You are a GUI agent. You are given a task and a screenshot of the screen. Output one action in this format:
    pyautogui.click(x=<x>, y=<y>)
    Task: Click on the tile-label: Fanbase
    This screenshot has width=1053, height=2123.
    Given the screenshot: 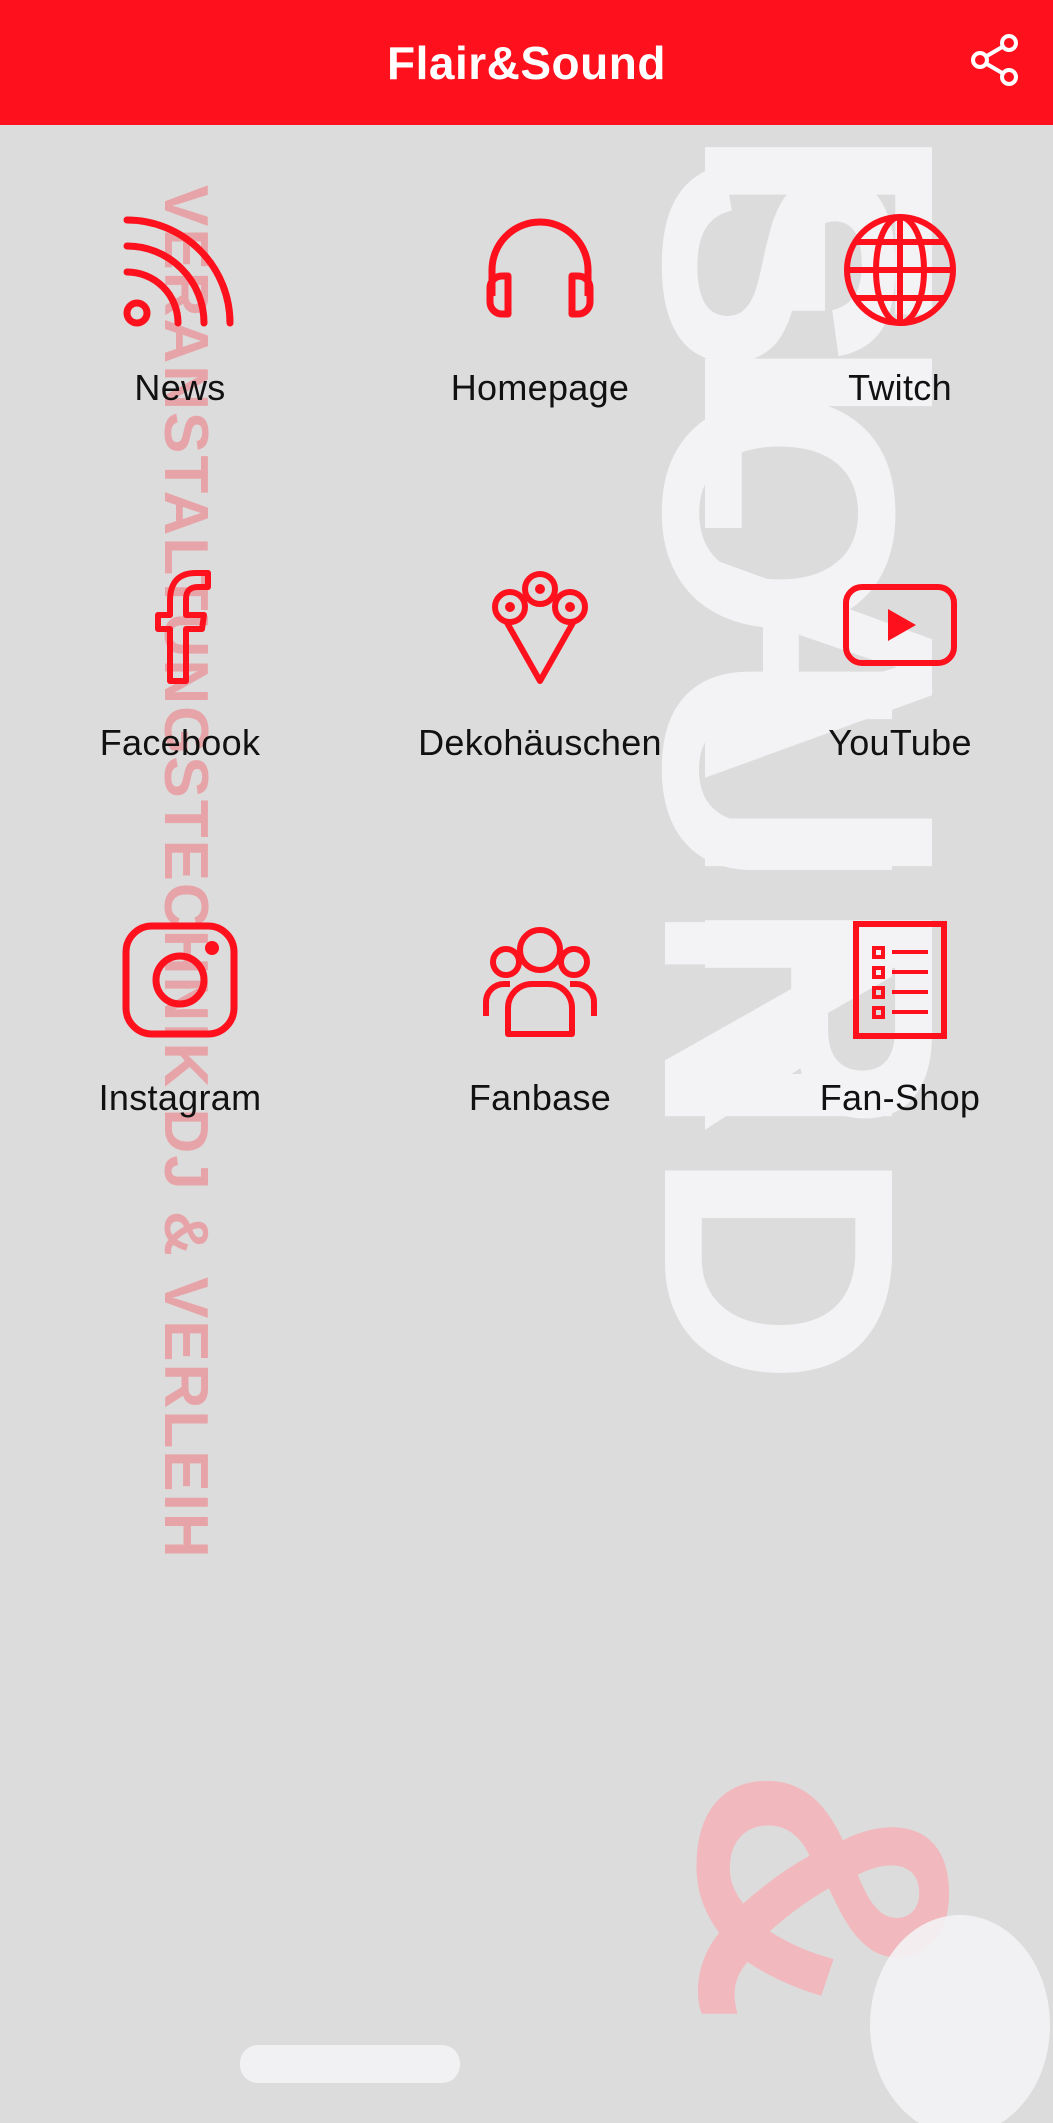 What is the action you would take?
    pyautogui.click(x=540, y=1097)
    